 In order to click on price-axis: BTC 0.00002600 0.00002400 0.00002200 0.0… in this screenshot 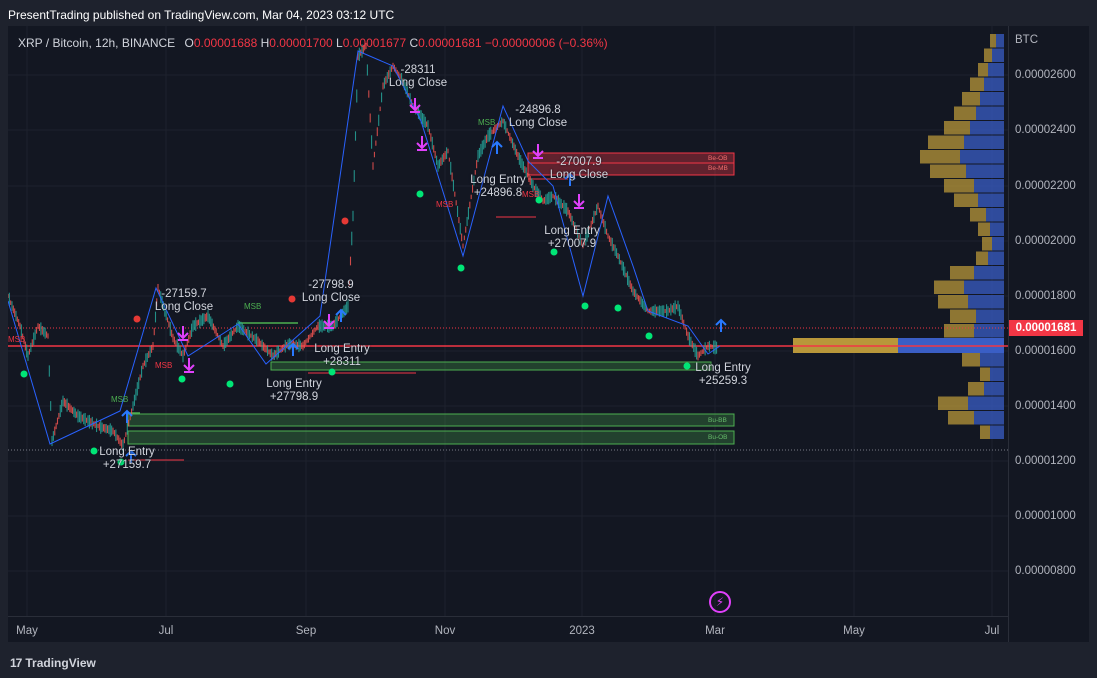, I will do `click(1049, 334)`.